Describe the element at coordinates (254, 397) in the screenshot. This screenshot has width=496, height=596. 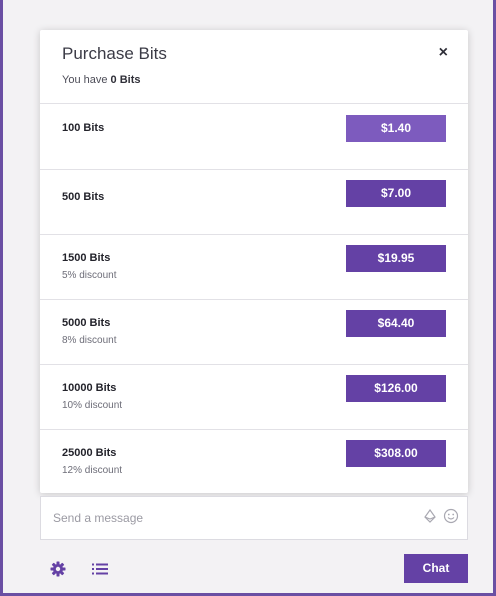
I see `bits-tier-row: 10000 Bits 10% discount $126.00` at that location.